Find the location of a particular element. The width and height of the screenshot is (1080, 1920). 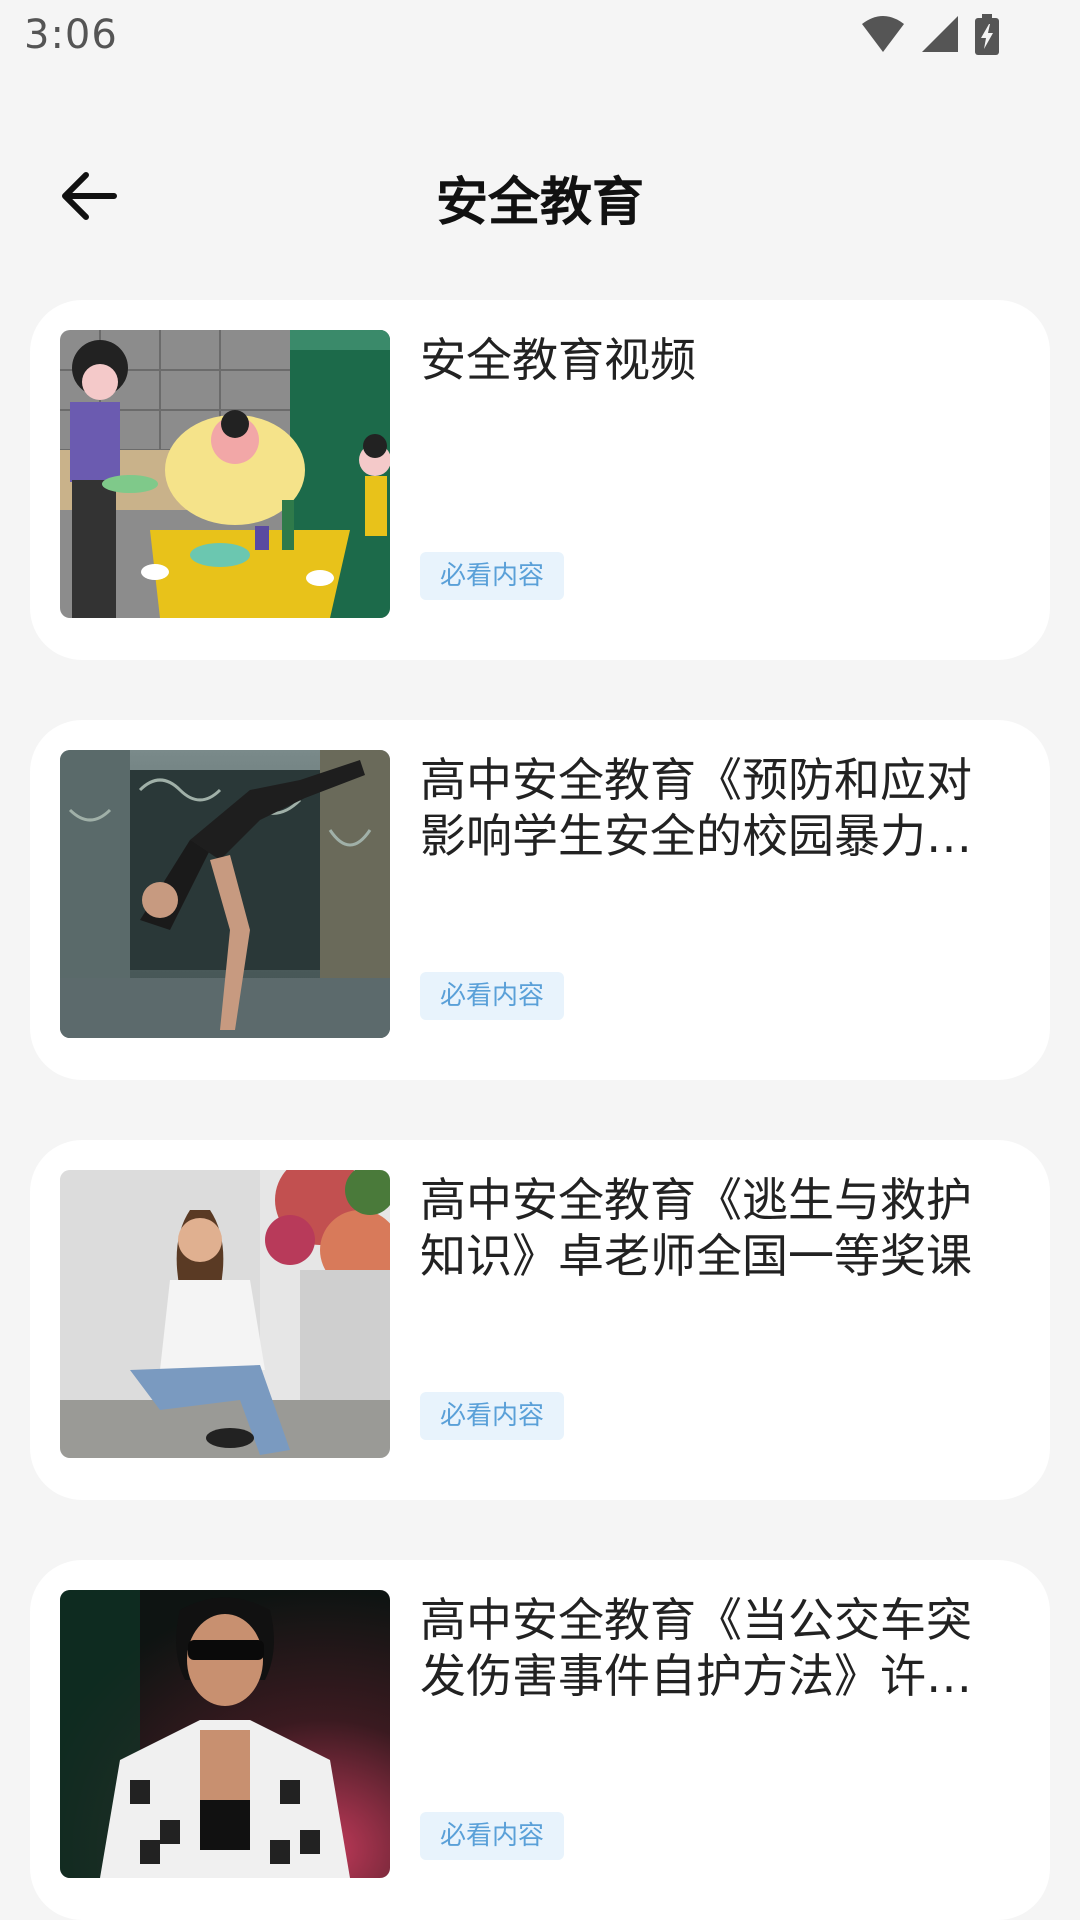

wifi-icon is located at coordinates (883, 34).